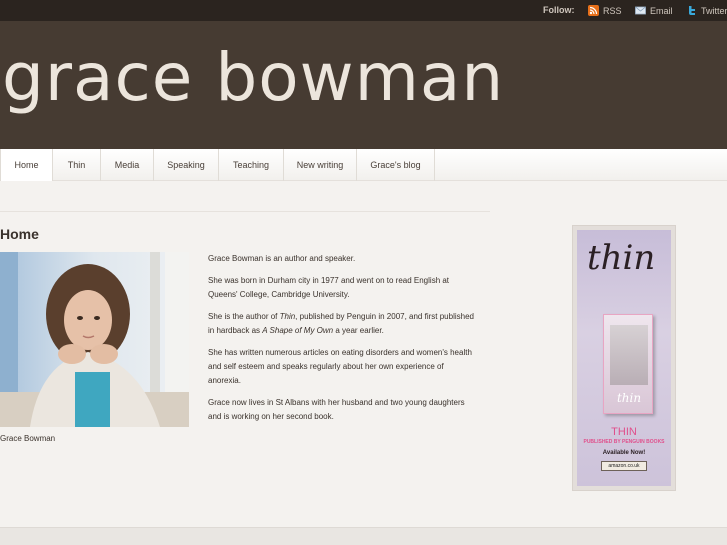 This screenshot has width=727, height=545. What do you see at coordinates (186, 165) in the screenshot?
I see `nav-item-speaking: Speaking` at bounding box center [186, 165].